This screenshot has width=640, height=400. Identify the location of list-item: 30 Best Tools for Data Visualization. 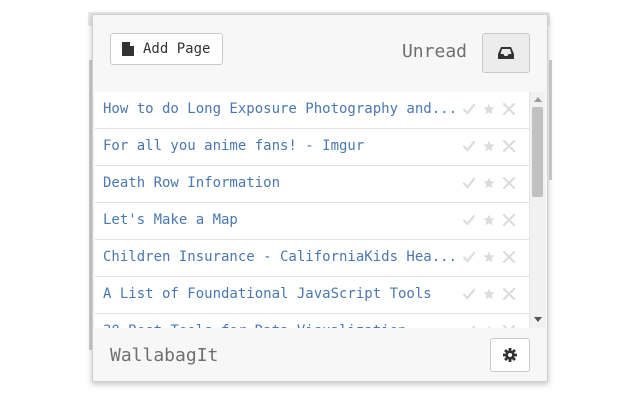
(312, 321).